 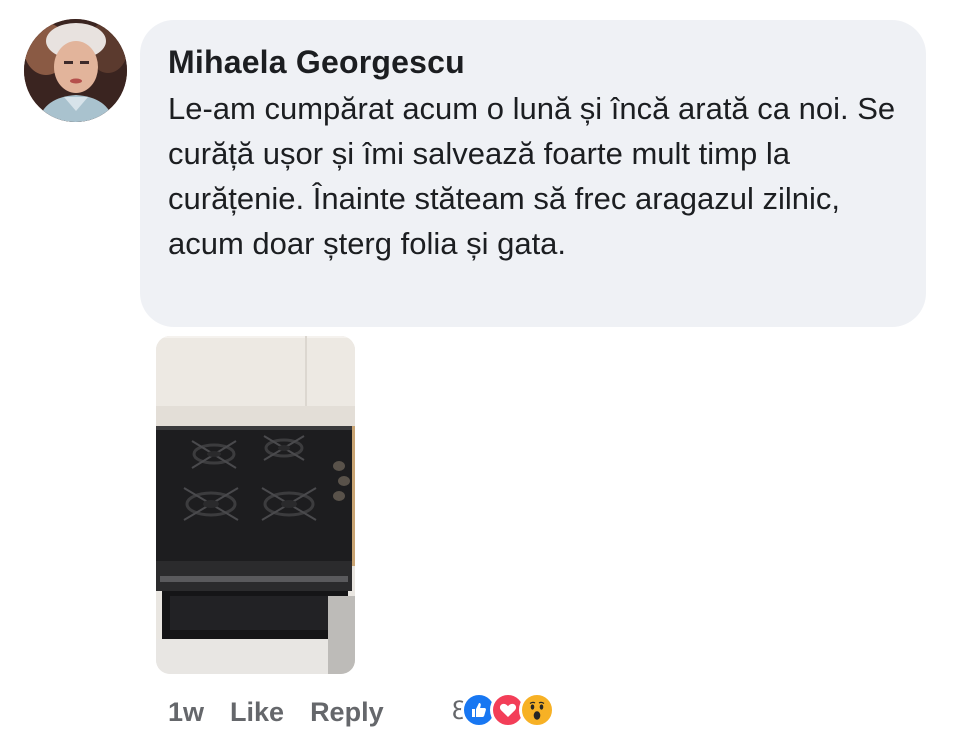 I want to click on reactions-summary: 8, so click(x=504, y=710).